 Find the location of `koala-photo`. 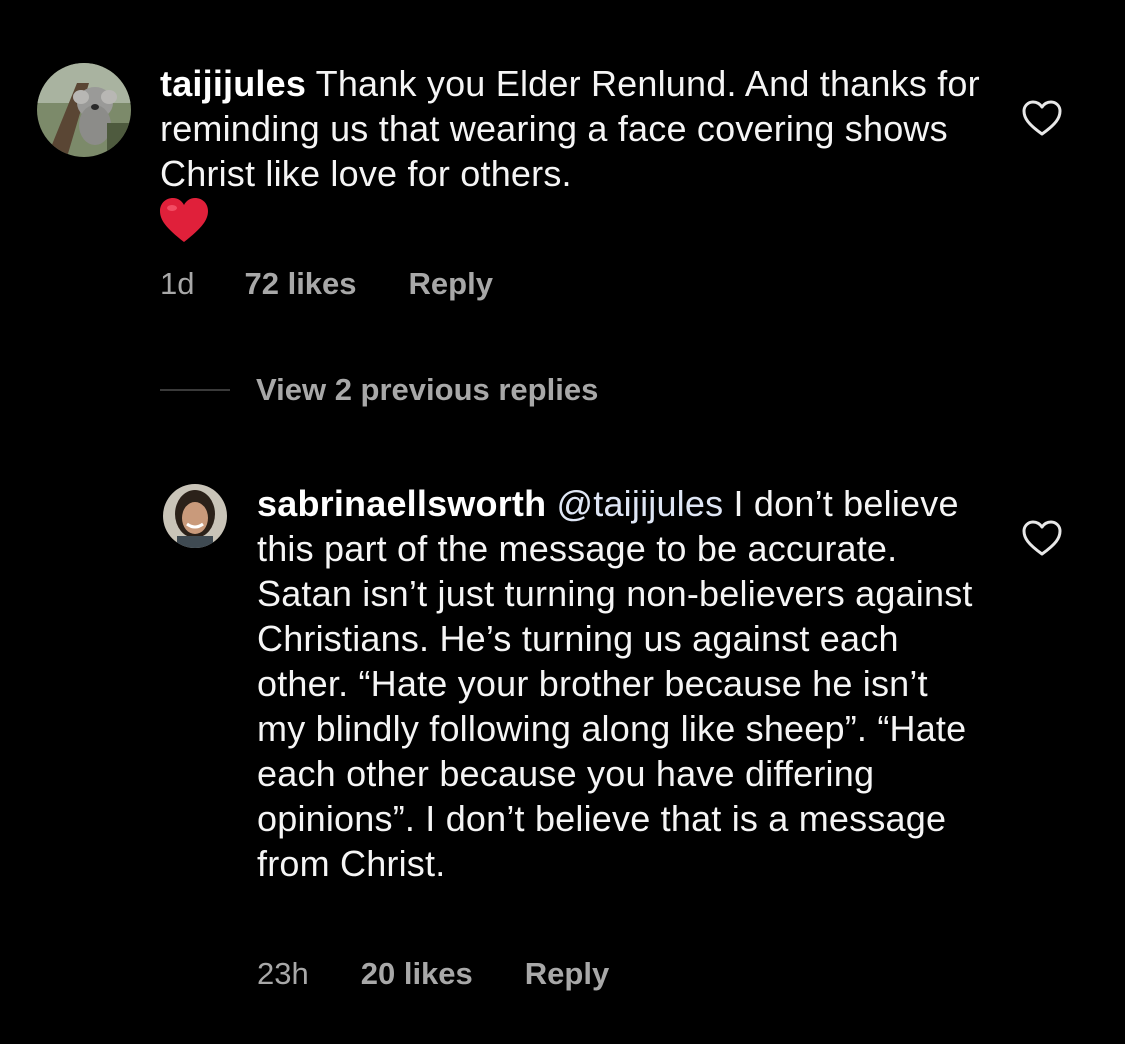

koala-photo is located at coordinates (84, 110).